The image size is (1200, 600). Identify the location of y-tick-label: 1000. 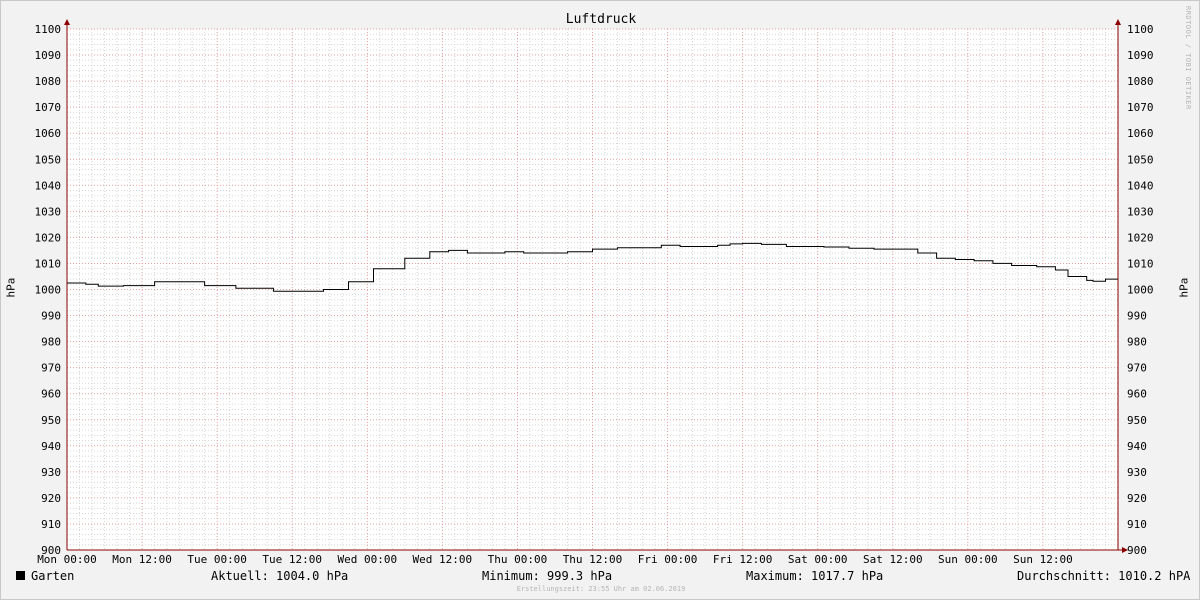
(48, 290).